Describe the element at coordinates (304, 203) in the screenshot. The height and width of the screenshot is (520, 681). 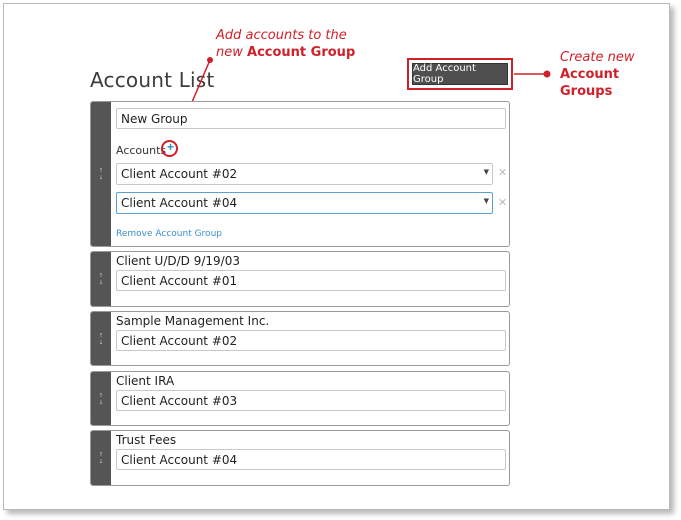
I see `account-select: Client Account #04 ▼` at that location.